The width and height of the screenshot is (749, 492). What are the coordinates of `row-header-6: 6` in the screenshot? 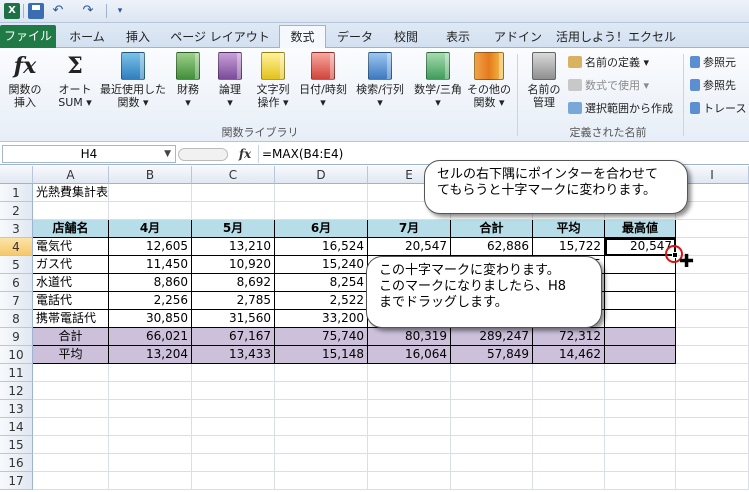 It's located at (16, 283).